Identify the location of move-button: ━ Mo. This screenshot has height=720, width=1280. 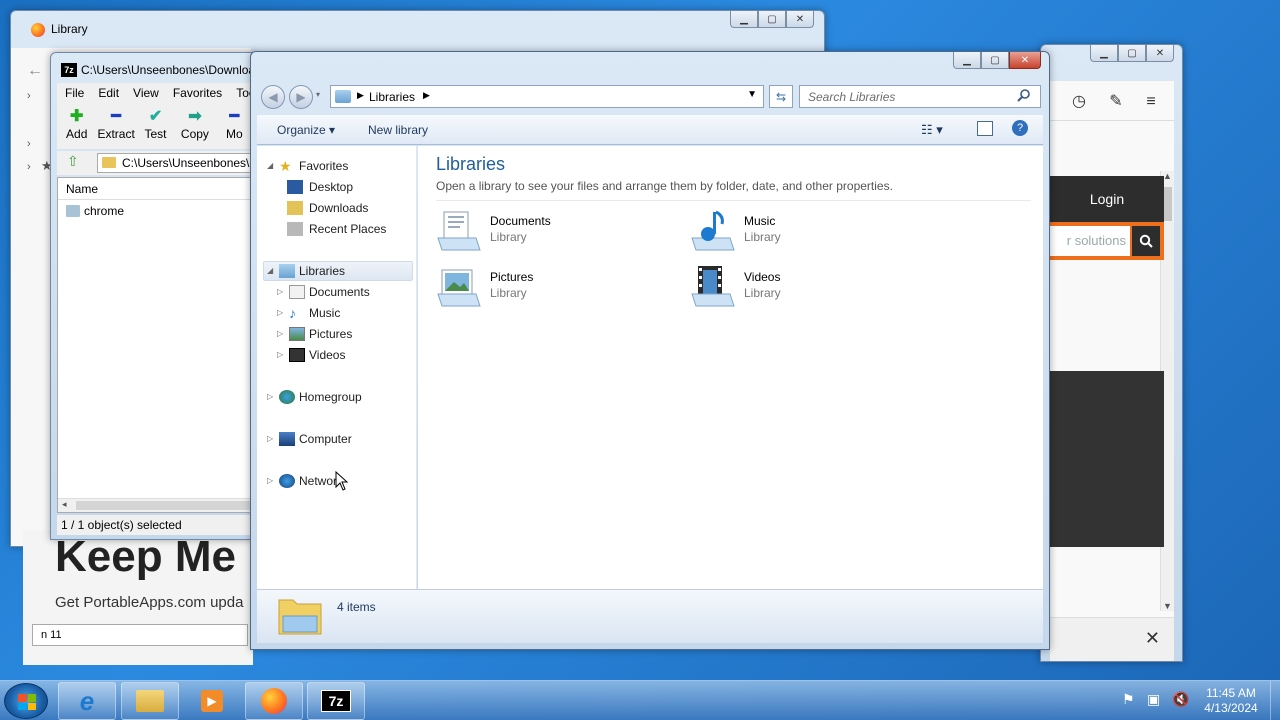
(234, 126).